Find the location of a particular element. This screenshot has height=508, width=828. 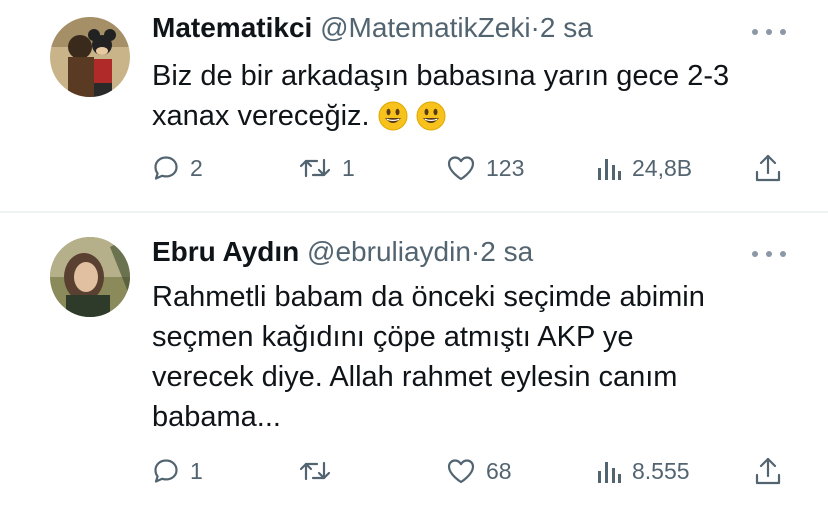

views-button: 8.555 is located at coordinates (643, 471).